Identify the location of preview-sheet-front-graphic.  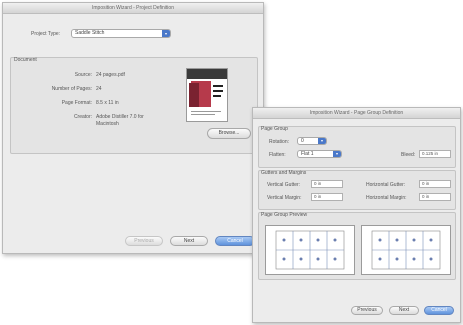
(310, 250).